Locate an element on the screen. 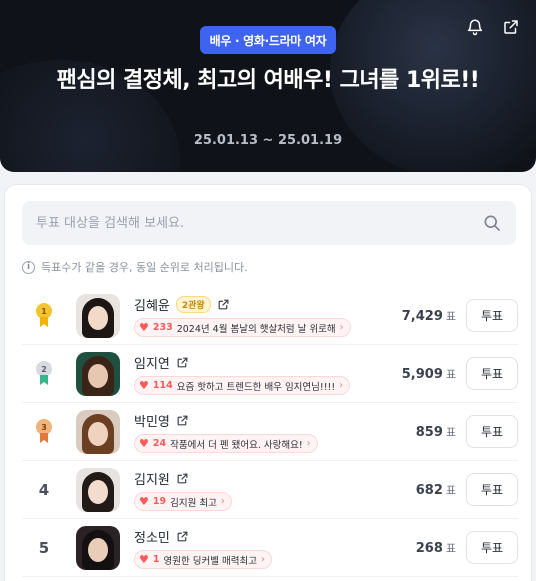 The width and height of the screenshot is (536, 581). candidate-name-line: 김혜윤 2관왕 is located at coordinates (182, 304).